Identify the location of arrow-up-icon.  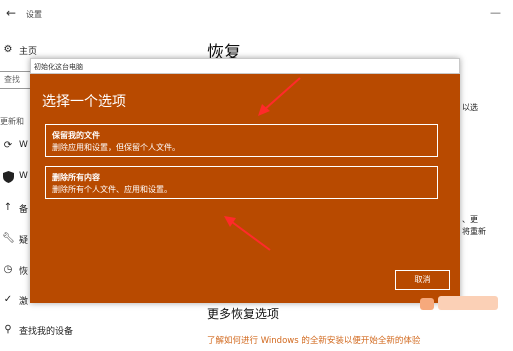
(279, 96).